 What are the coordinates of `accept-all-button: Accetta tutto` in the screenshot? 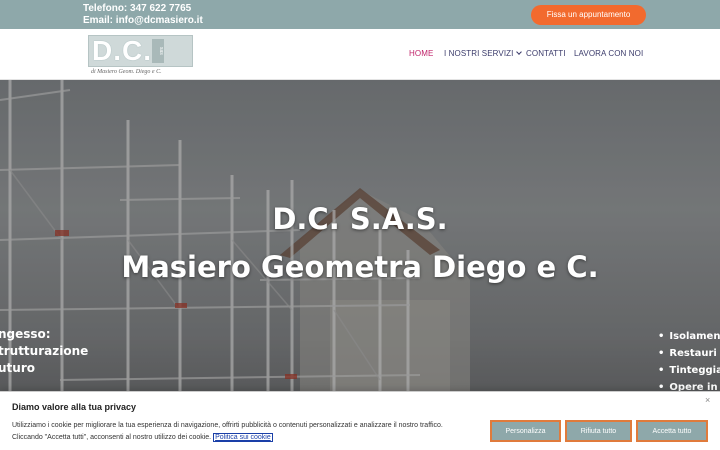 It's located at (672, 431).